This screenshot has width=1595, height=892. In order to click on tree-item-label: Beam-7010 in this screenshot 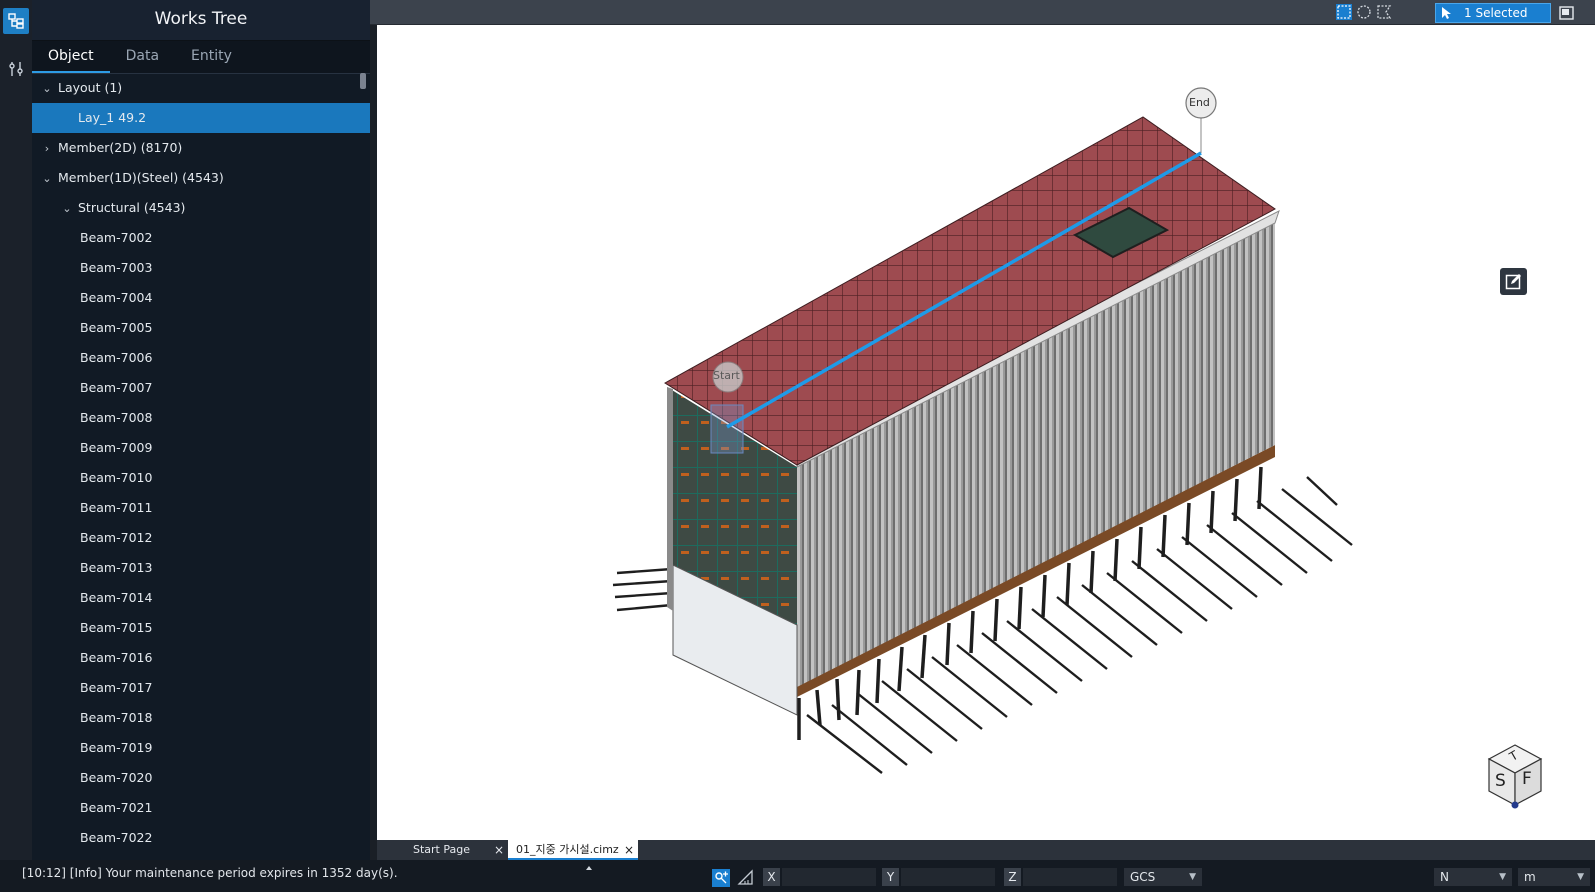, I will do `click(116, 477)`.